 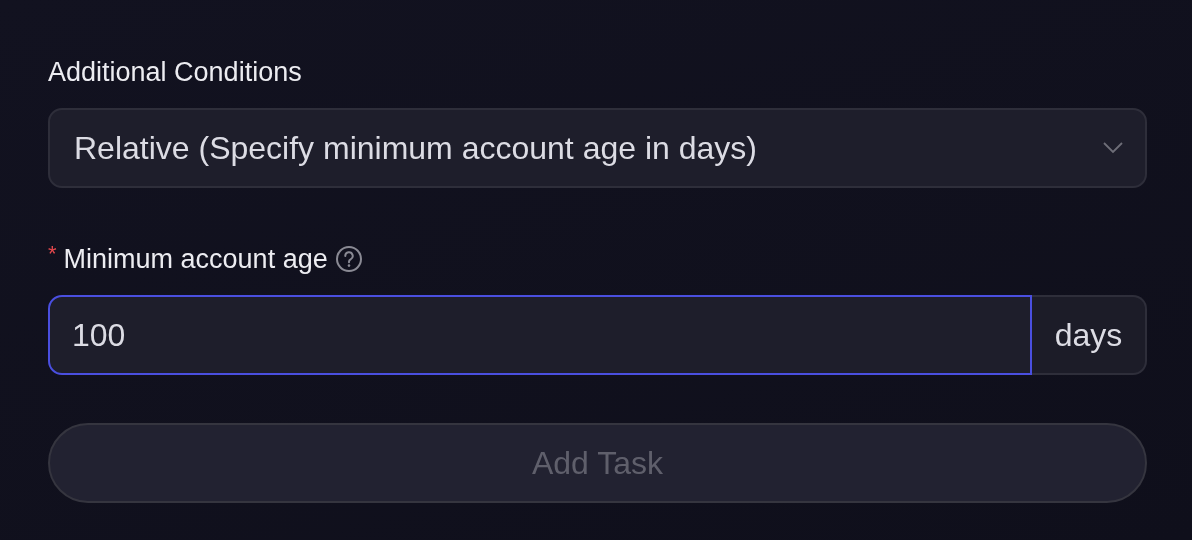 What do you see at coordinates (52, 254) in the screenshot?
I see `required-mark: *` at bounding box center [52, 254].